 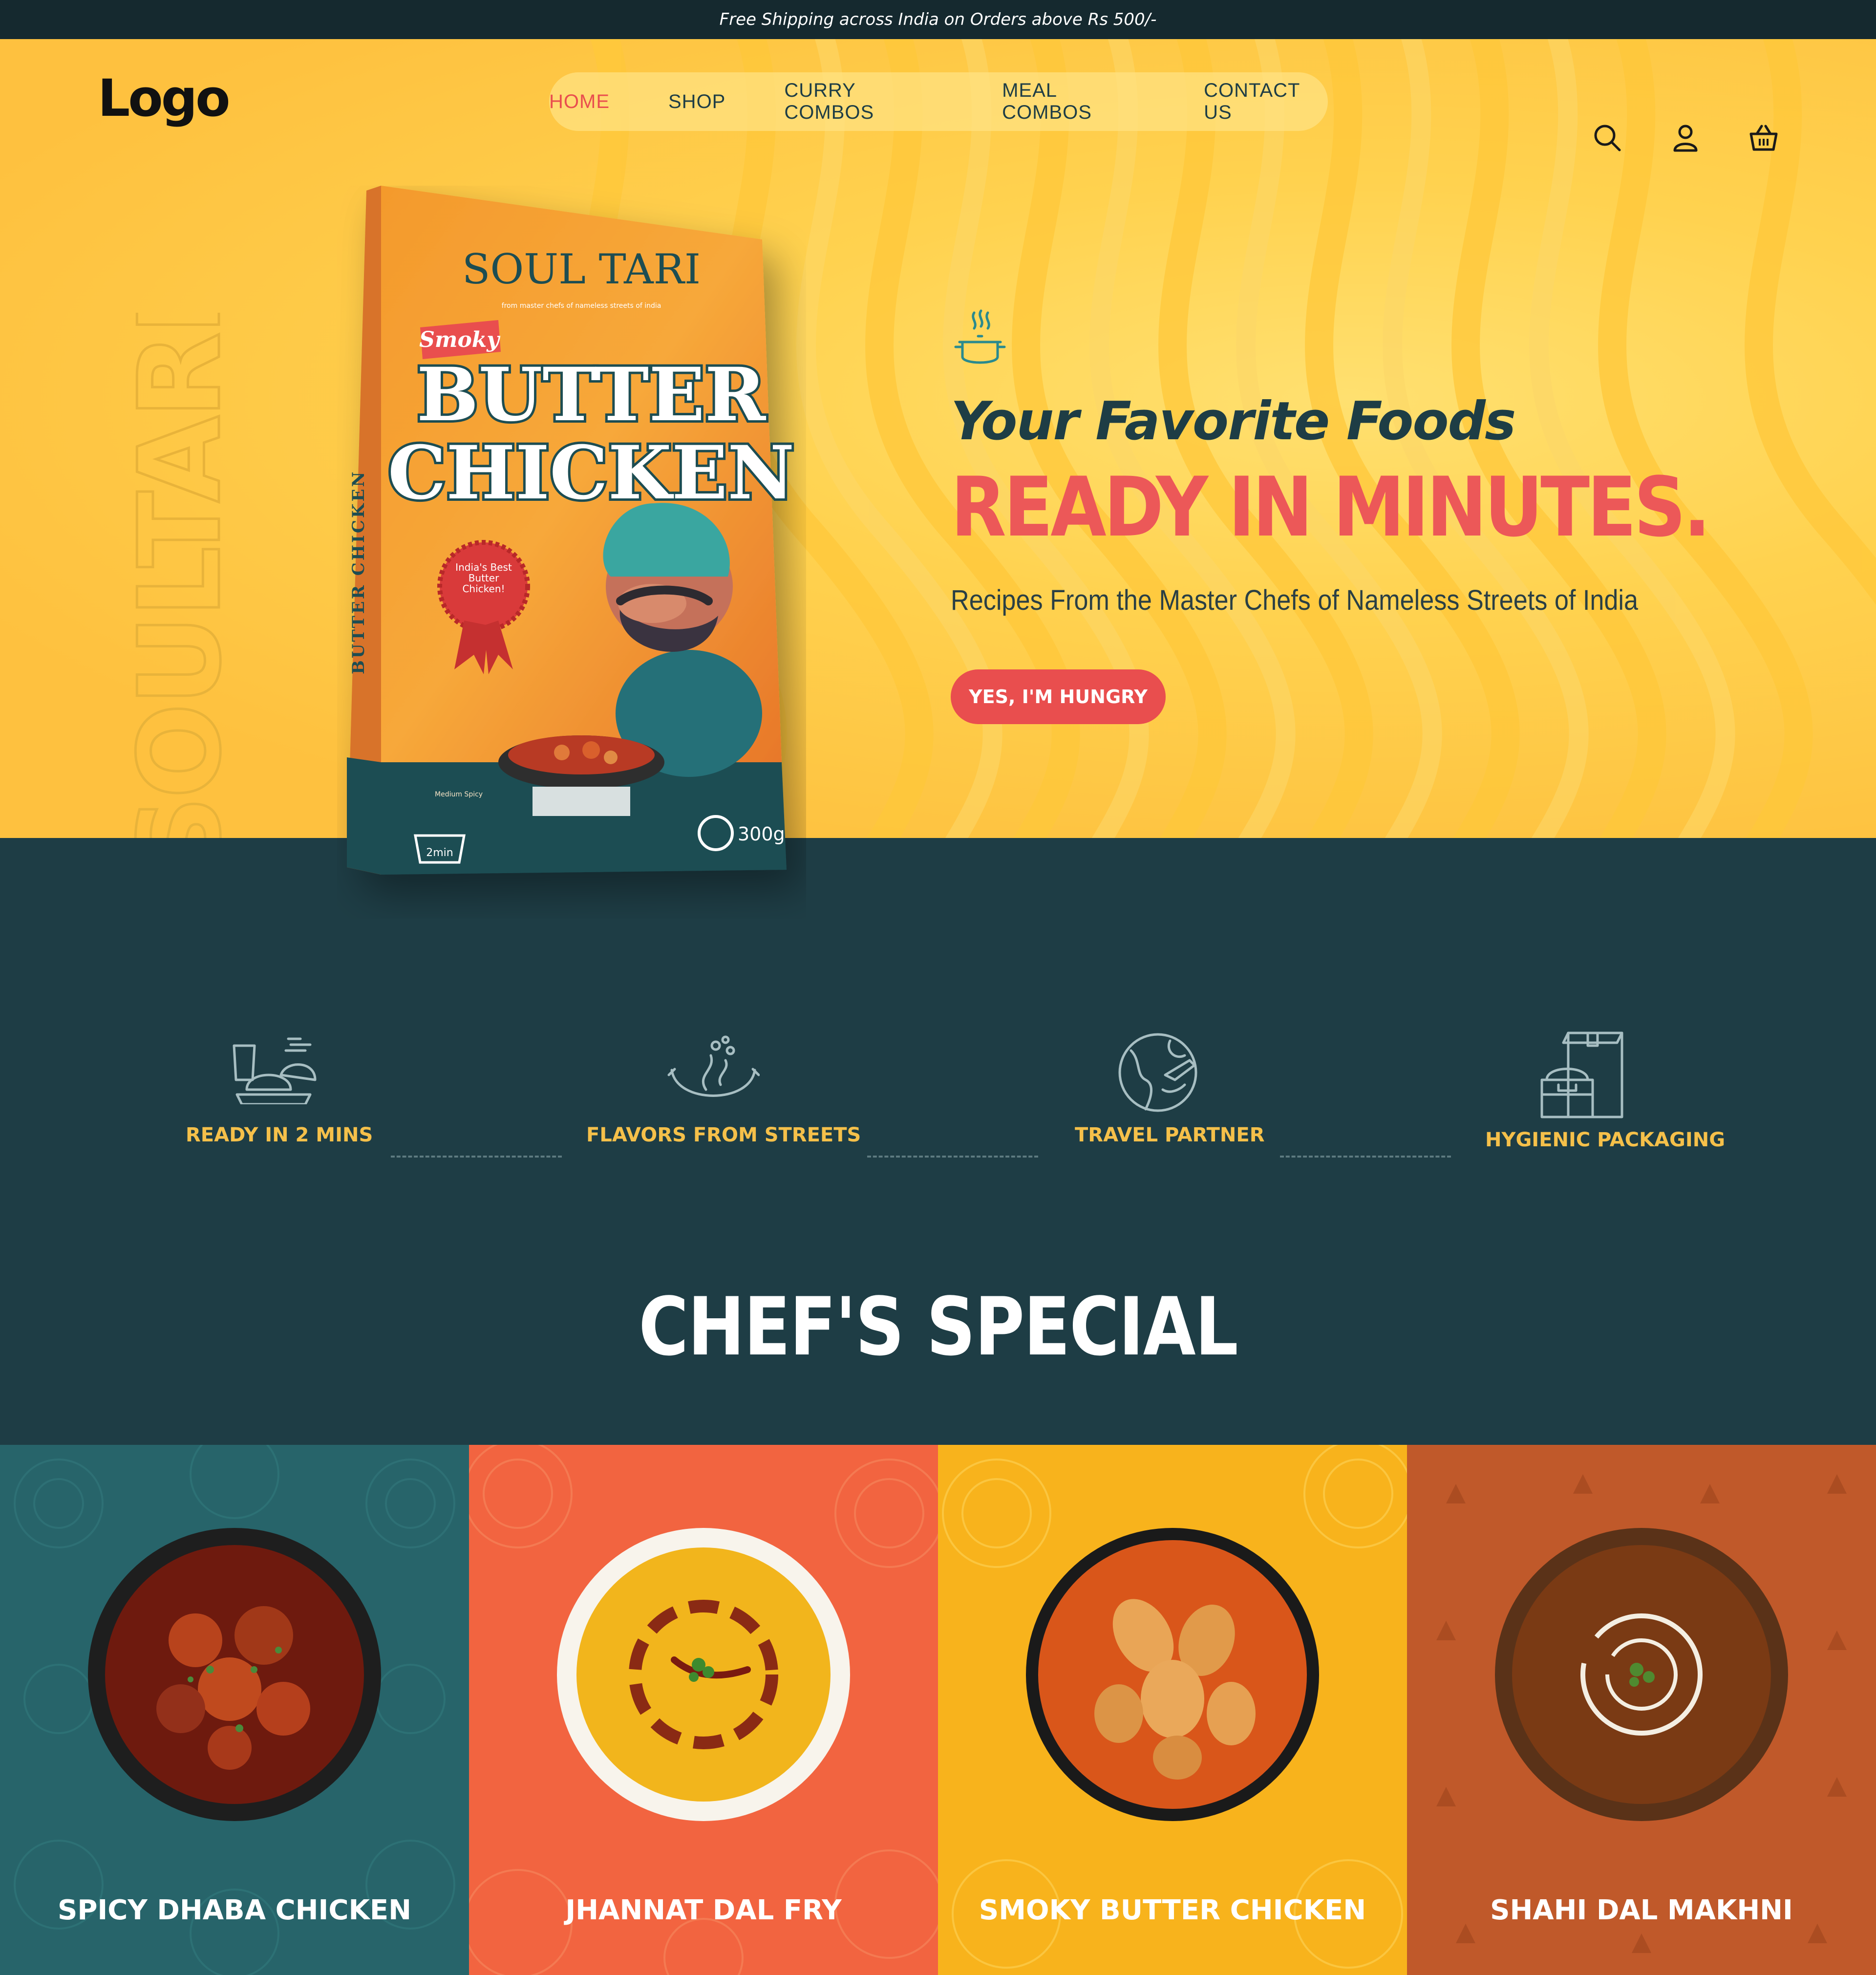 I want to click on special-card-jhannat-dal-fry: JHANNAT DAL FRY, so click(x=703, y=1710).